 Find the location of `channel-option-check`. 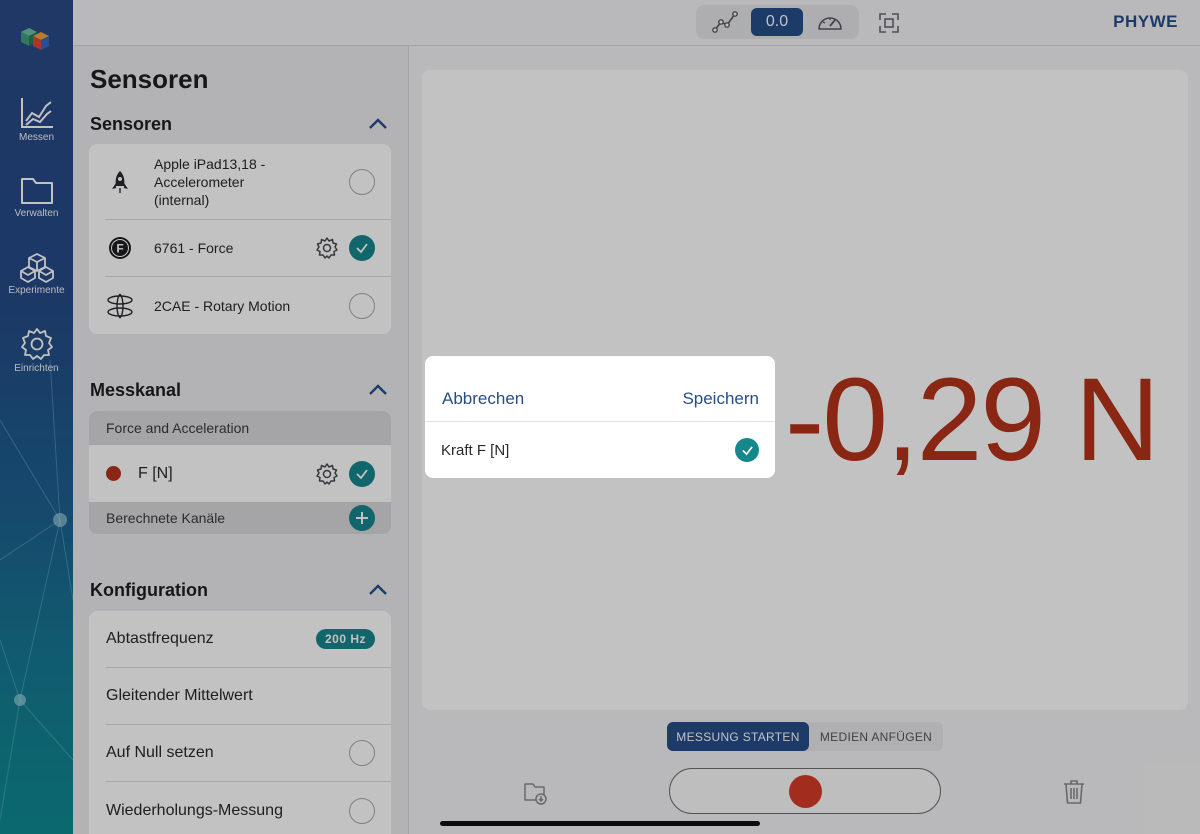

channel-option-check is located at coordinates (747, 450).